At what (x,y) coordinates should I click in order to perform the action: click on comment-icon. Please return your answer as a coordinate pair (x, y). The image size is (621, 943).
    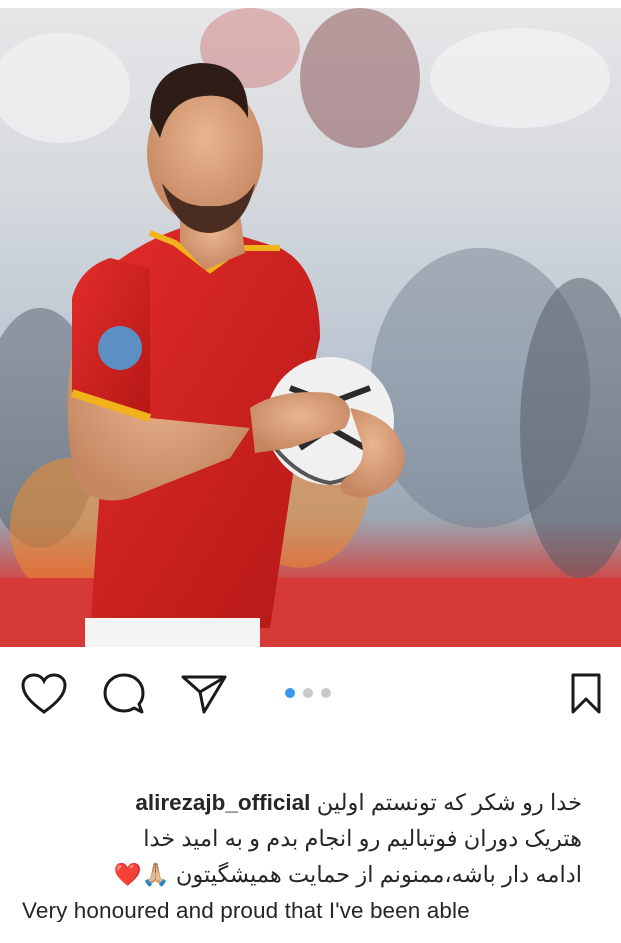
    Looking at the image, I should click on (124, 696).